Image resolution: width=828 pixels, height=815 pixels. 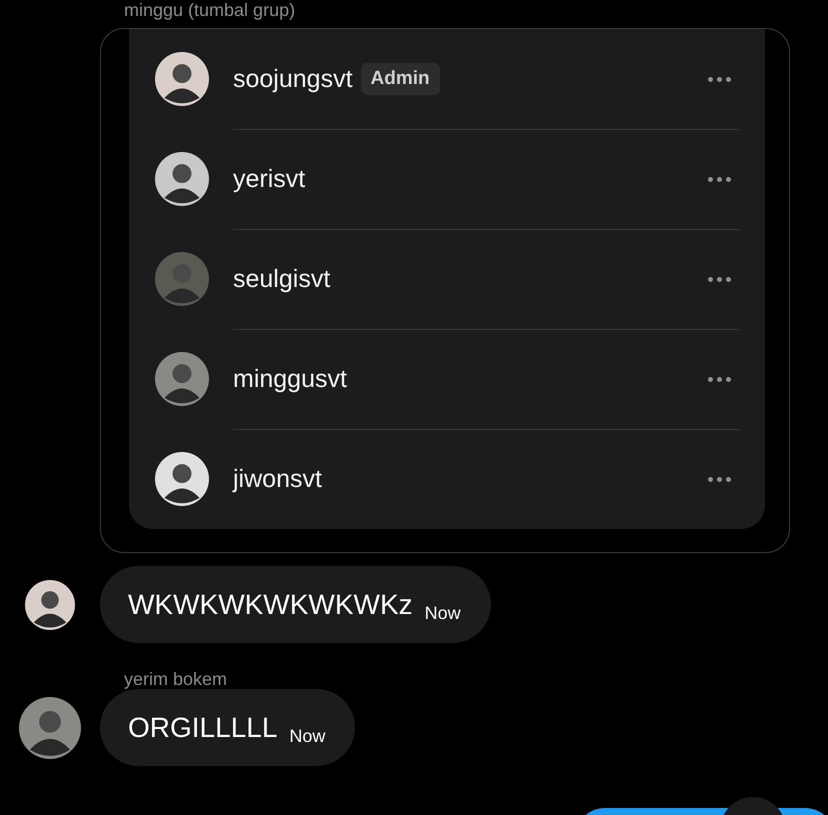 I want to click on admin-badge: Admin, so click(x=400, y=79).